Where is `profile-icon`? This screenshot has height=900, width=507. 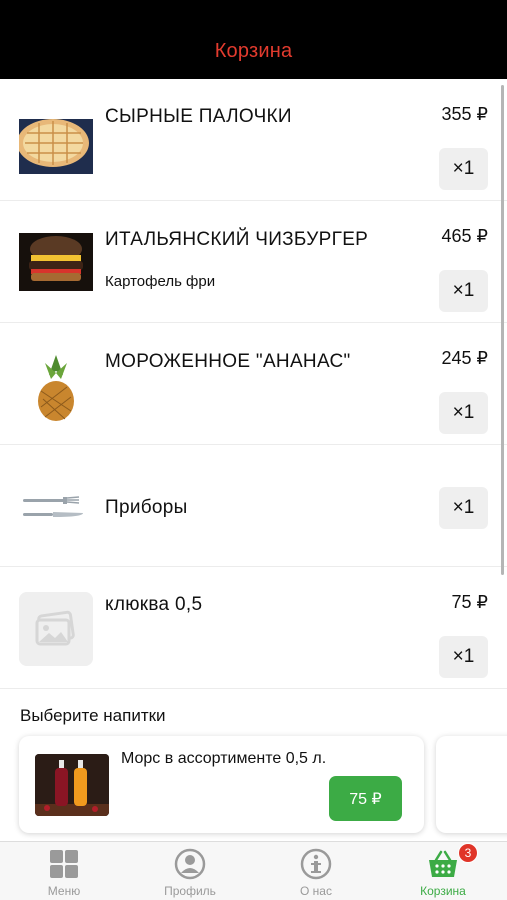
profile-icon is located at coordinates (190, 864).